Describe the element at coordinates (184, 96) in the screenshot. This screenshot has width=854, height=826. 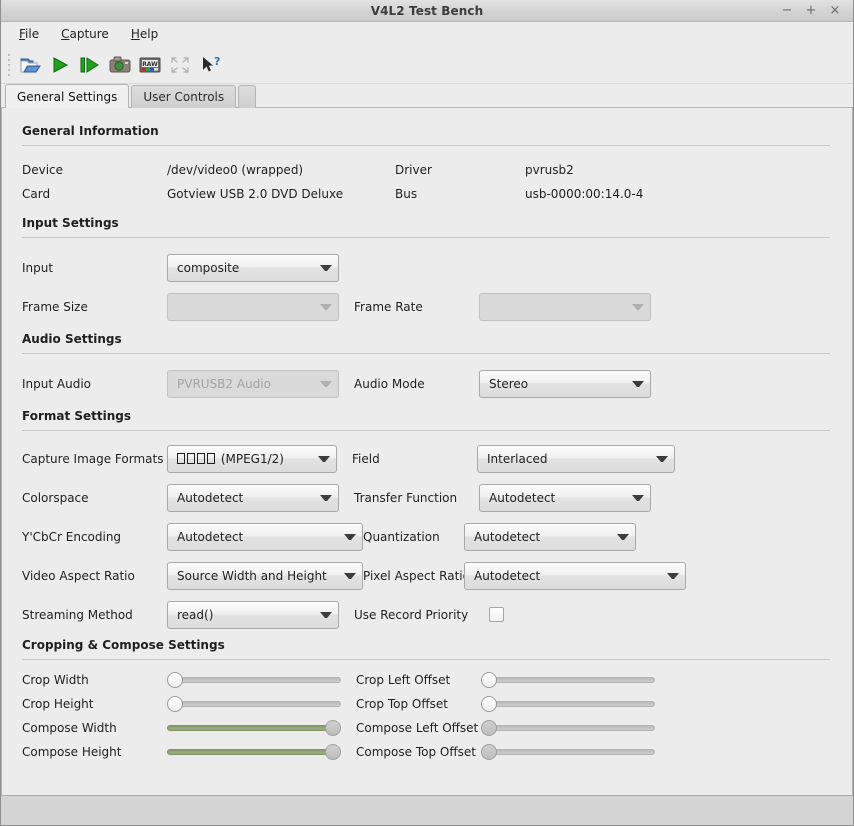
I see `tab-user-controls: User Controls` at that location.